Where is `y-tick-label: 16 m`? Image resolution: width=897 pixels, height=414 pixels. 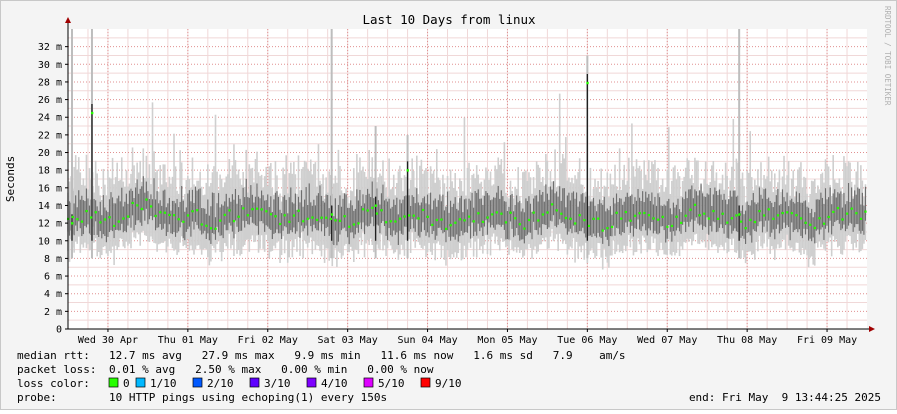
y-tick-label: 16 m is located at coordinates (50, 188).